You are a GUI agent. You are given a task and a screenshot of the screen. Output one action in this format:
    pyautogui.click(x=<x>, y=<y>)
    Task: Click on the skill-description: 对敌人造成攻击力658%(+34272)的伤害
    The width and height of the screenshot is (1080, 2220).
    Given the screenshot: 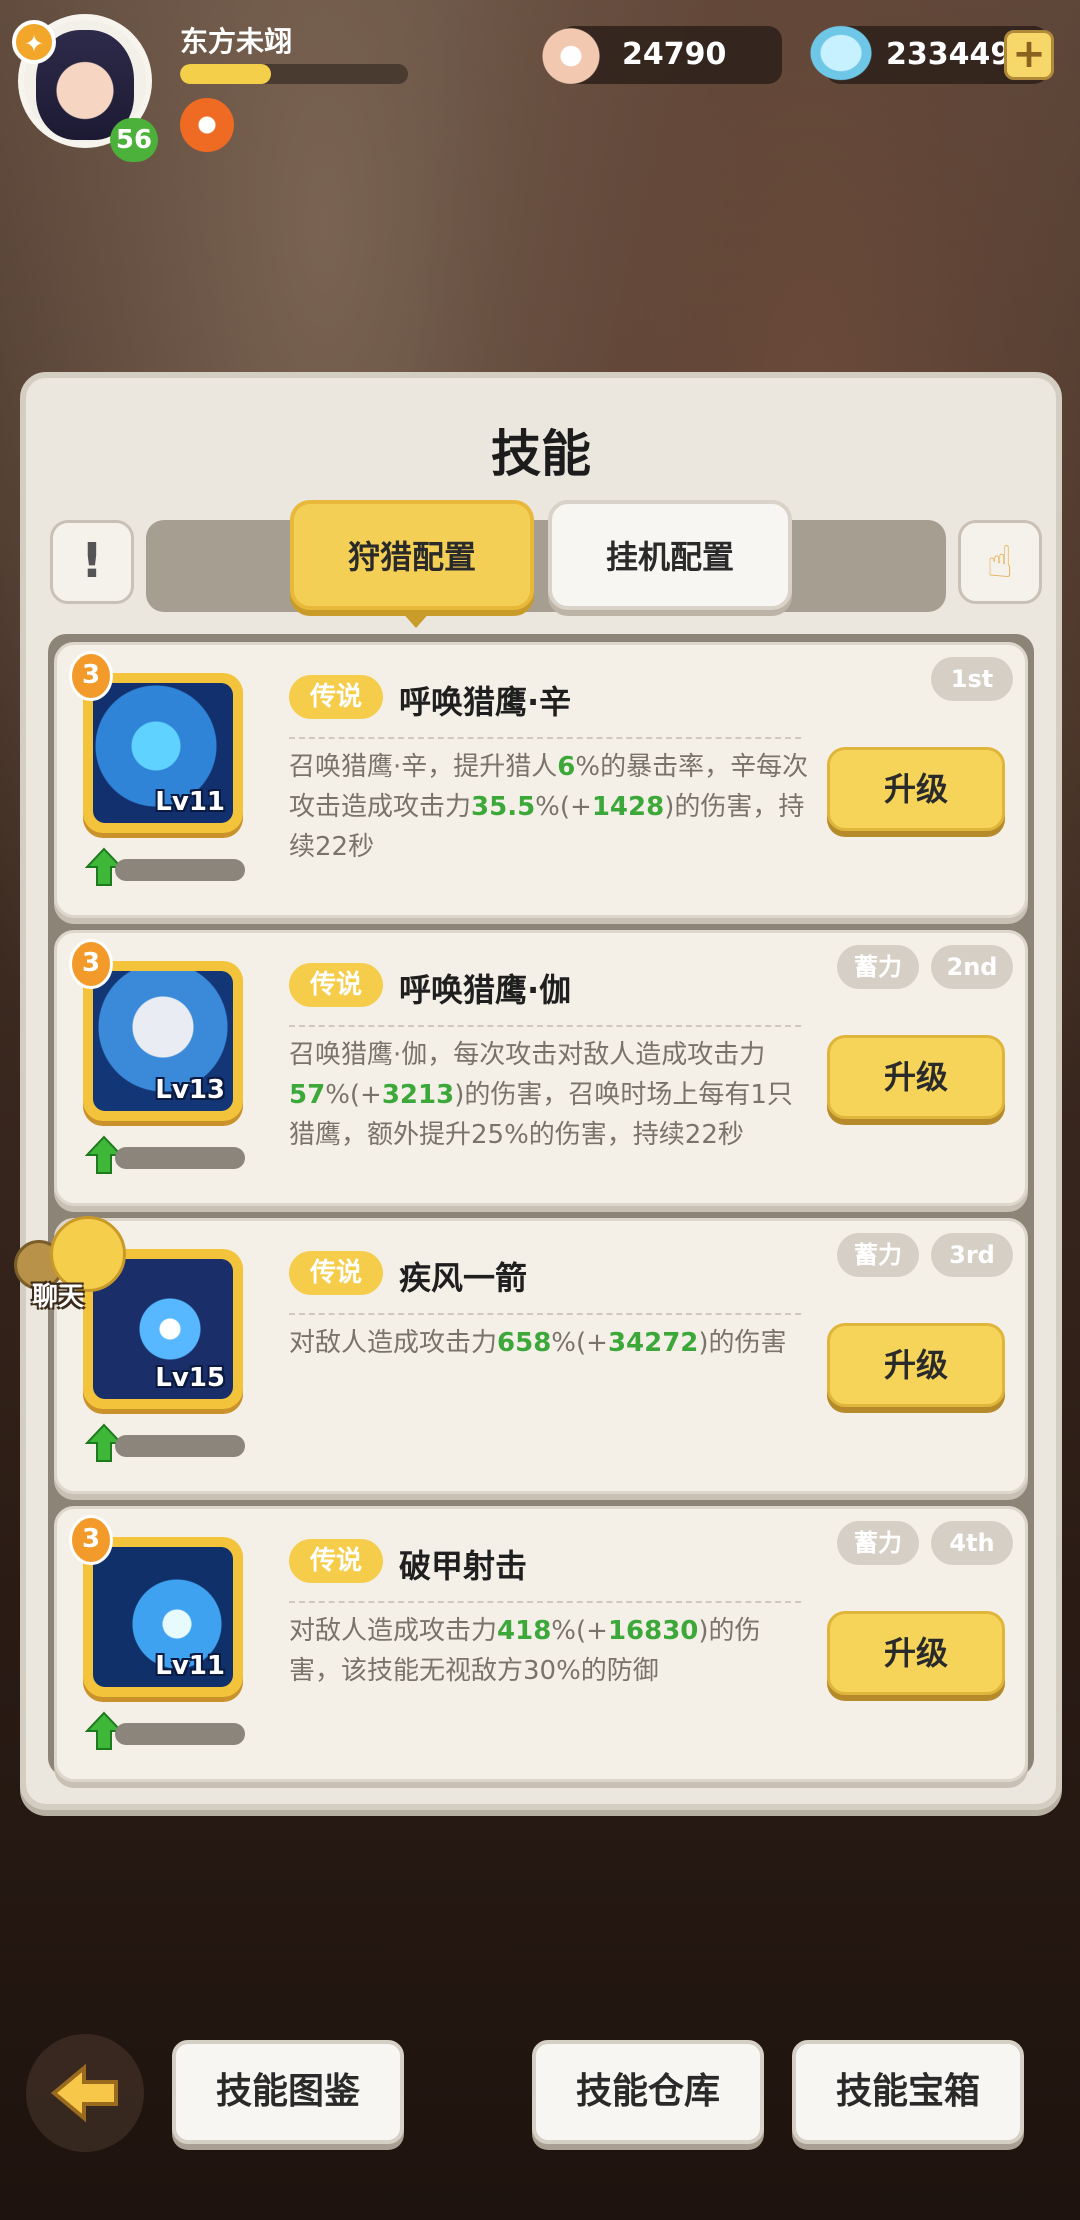 What is the action you would take?
    pyautogui.click(x=549, y=1343)
    